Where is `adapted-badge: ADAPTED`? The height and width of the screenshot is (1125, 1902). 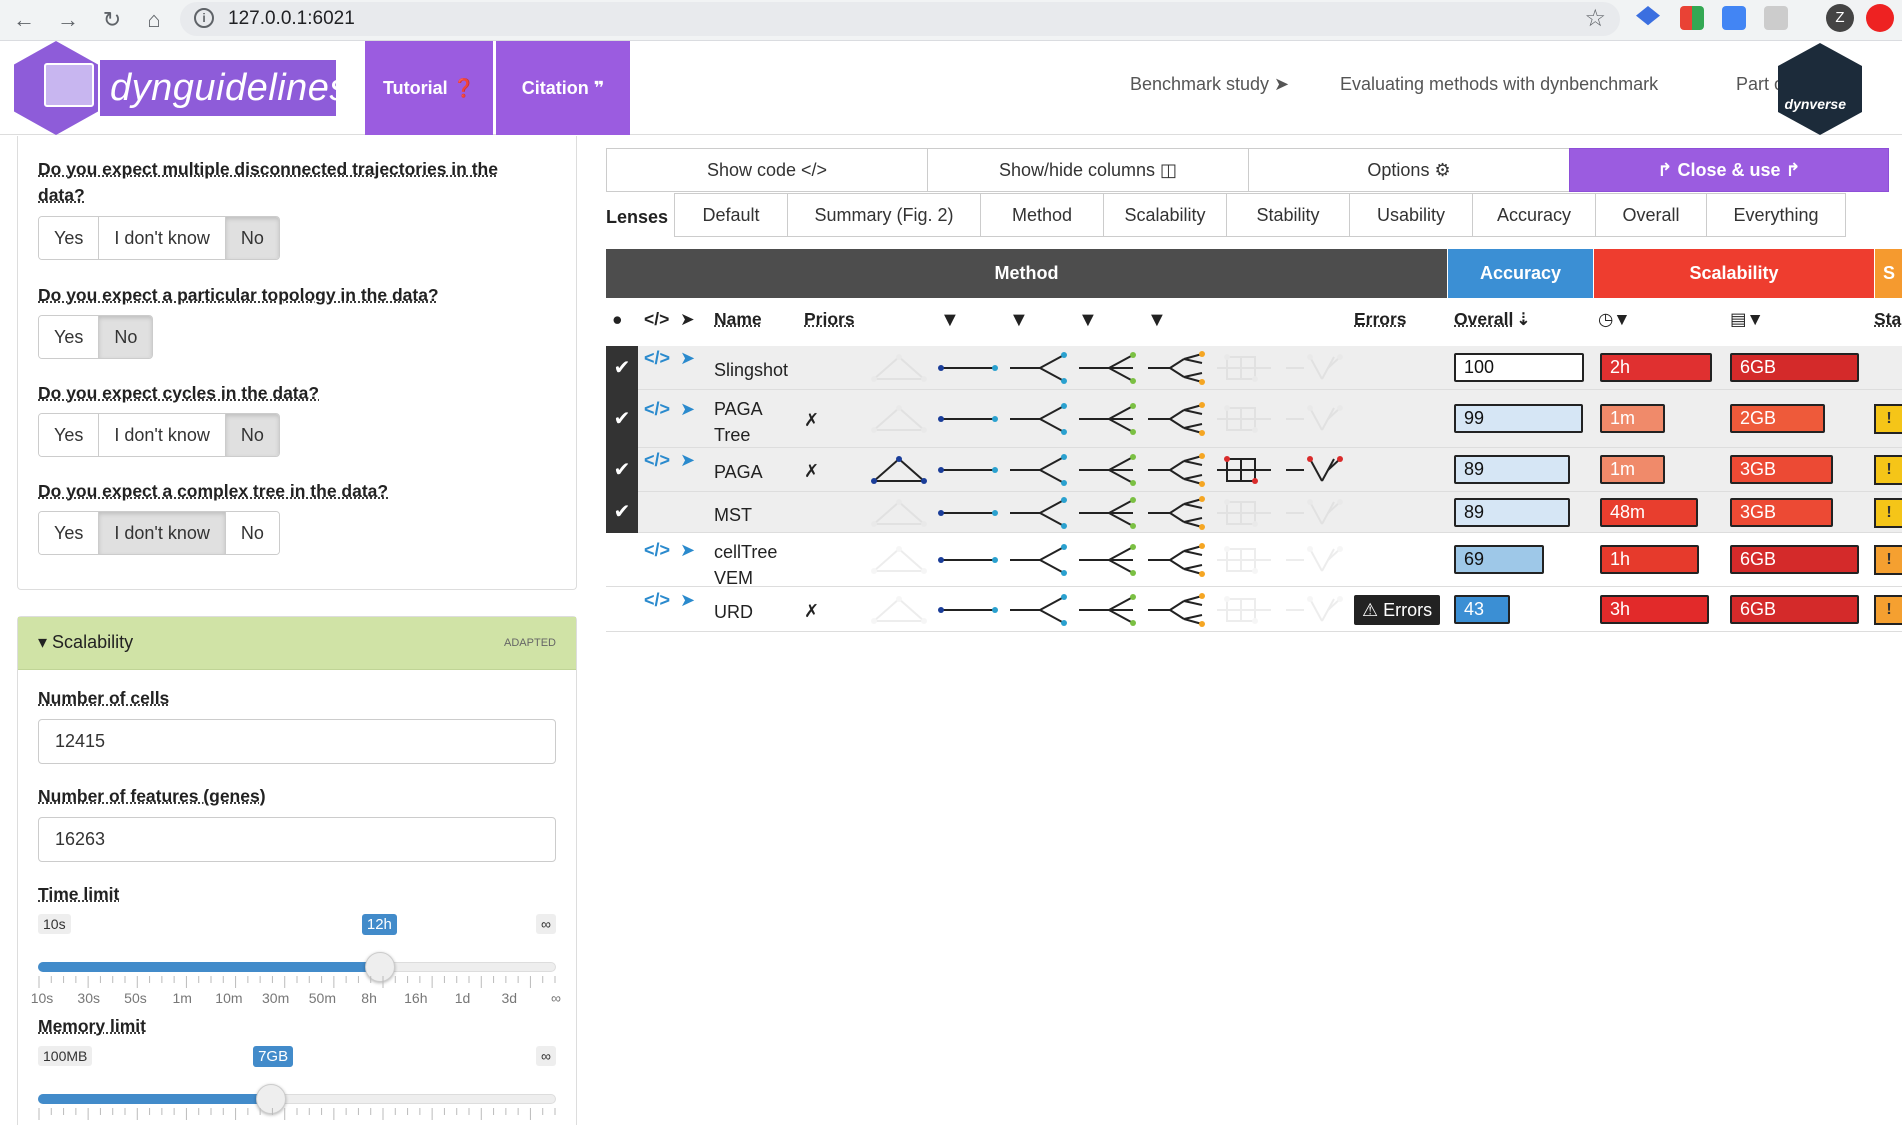 adapted-badge: ADAPTED is located at coordinates (530, 643).